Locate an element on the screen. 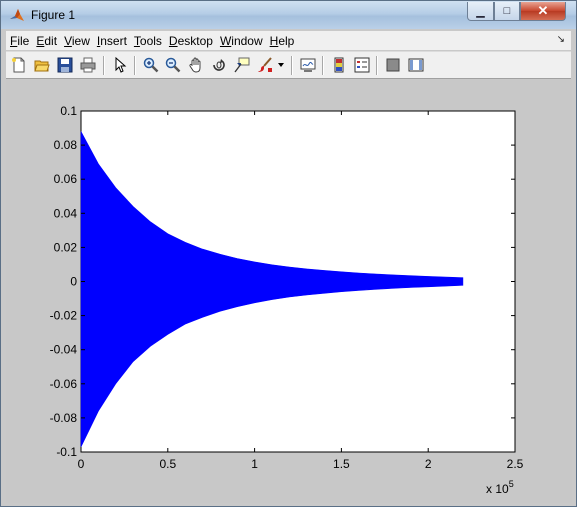 The image size is (577, 507). x-tick-label: 0 is located at coordinates (81, 464).